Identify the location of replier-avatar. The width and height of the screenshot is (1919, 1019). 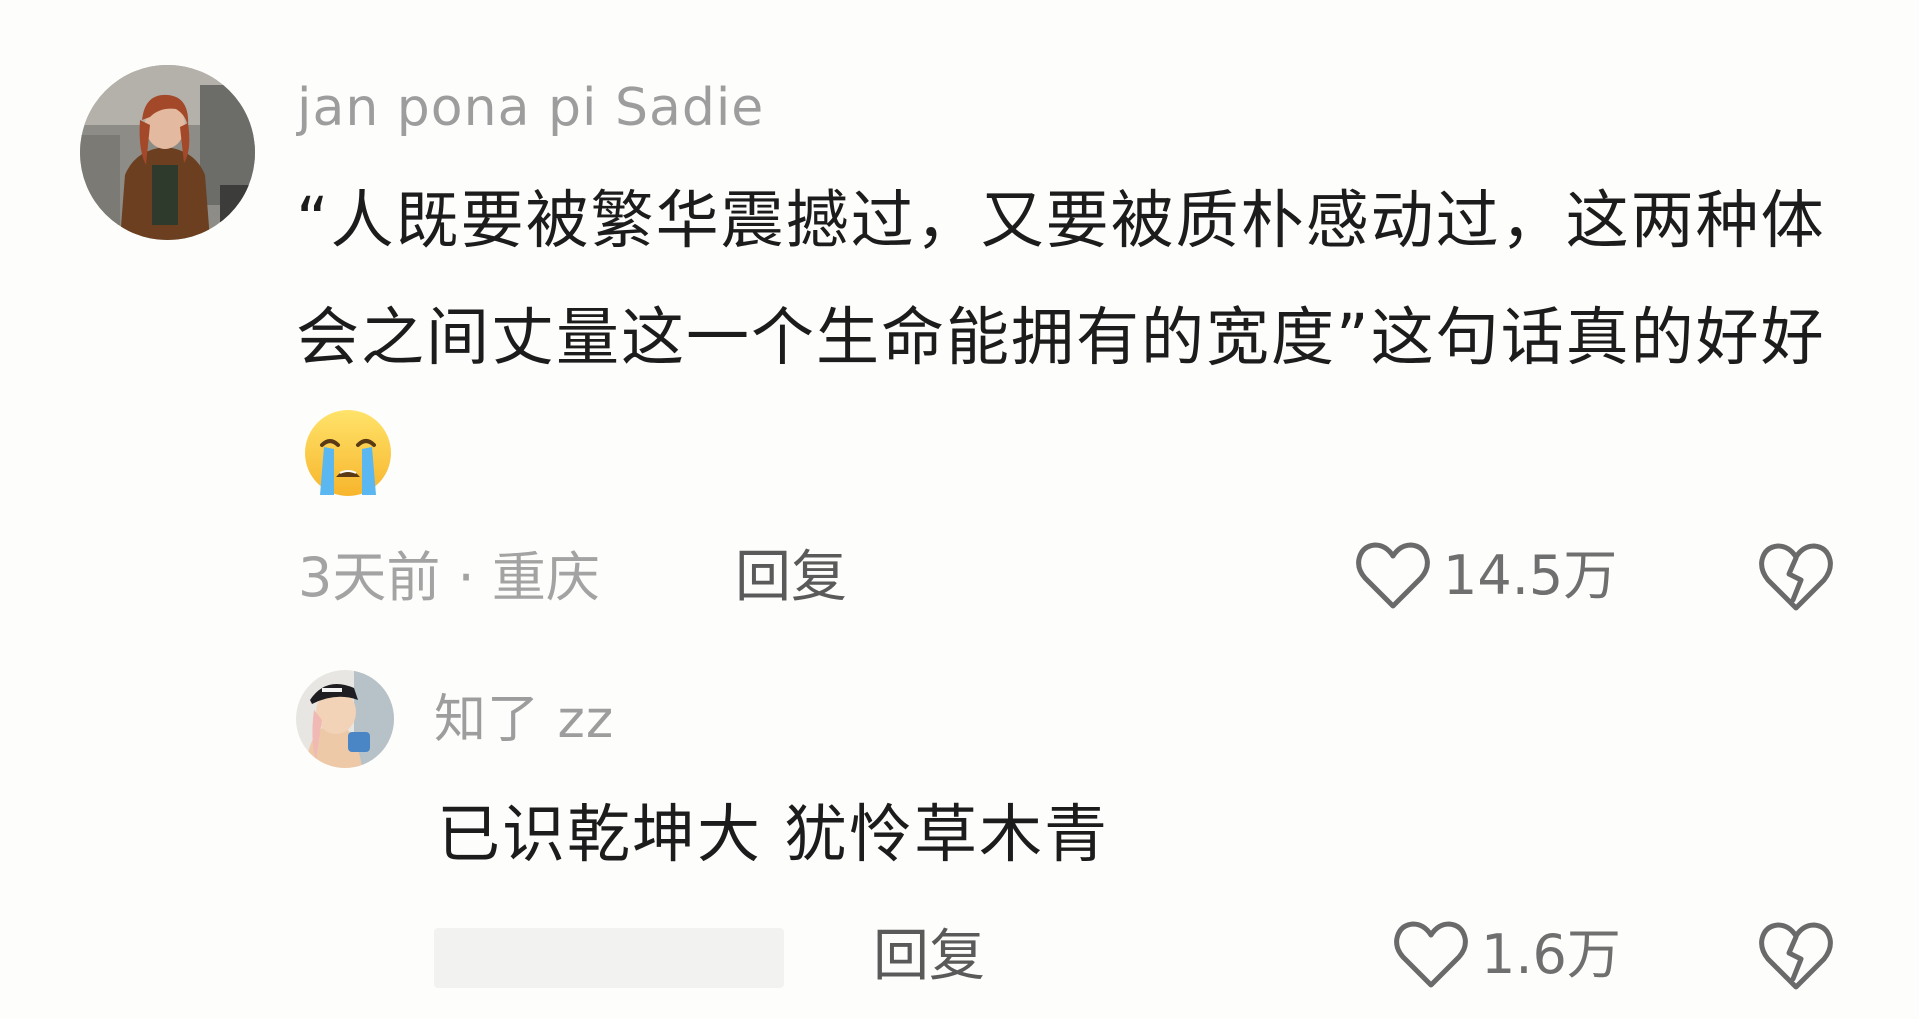
(345, 719).